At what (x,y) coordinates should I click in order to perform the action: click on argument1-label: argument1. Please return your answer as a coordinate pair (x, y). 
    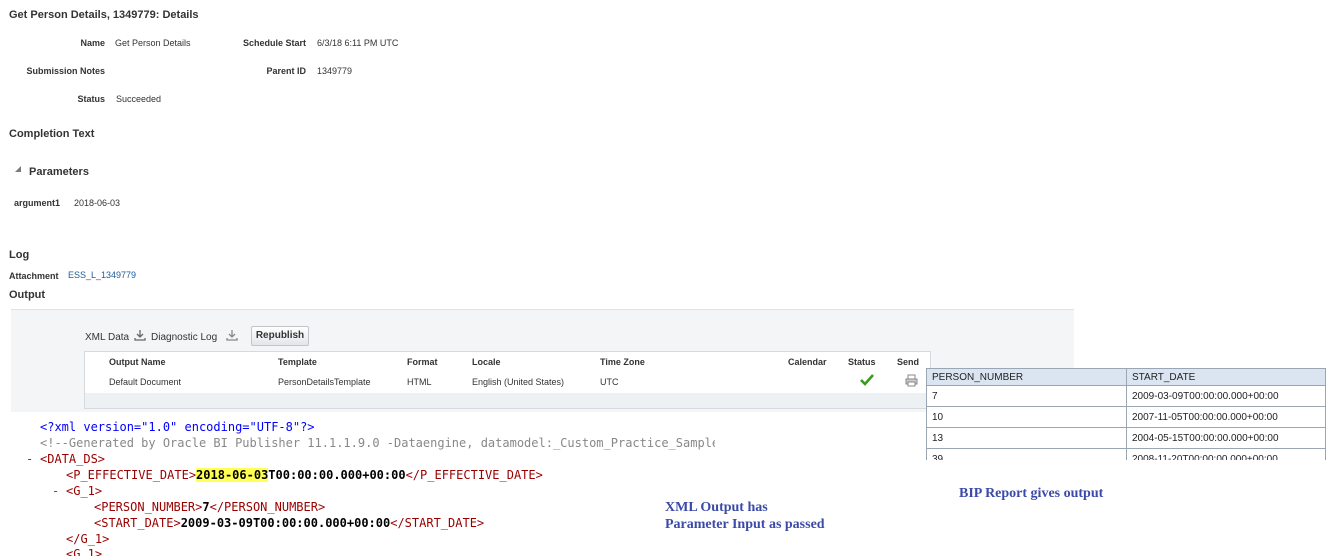
    Looking at the image, I should click on (37, 203).